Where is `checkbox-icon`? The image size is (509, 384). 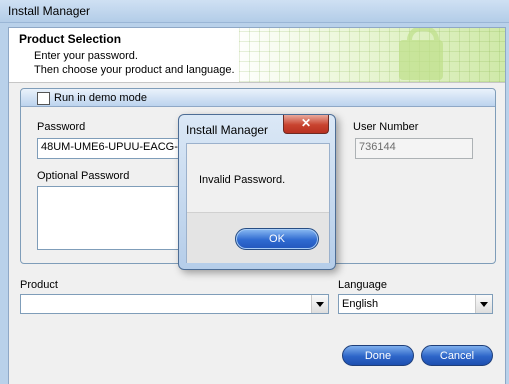 checkbox-icon is located at coordinates (43, 98).